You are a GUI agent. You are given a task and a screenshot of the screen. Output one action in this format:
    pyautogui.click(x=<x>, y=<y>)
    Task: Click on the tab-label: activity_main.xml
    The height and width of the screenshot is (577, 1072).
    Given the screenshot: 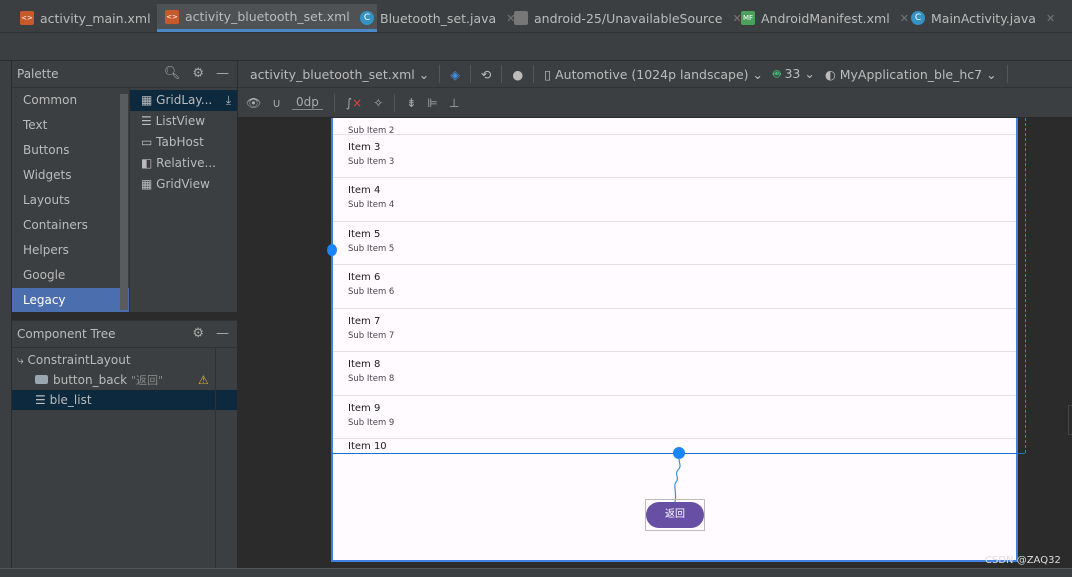 What is the action you would take?
    pyautogui.click(x=95, y=18)
    